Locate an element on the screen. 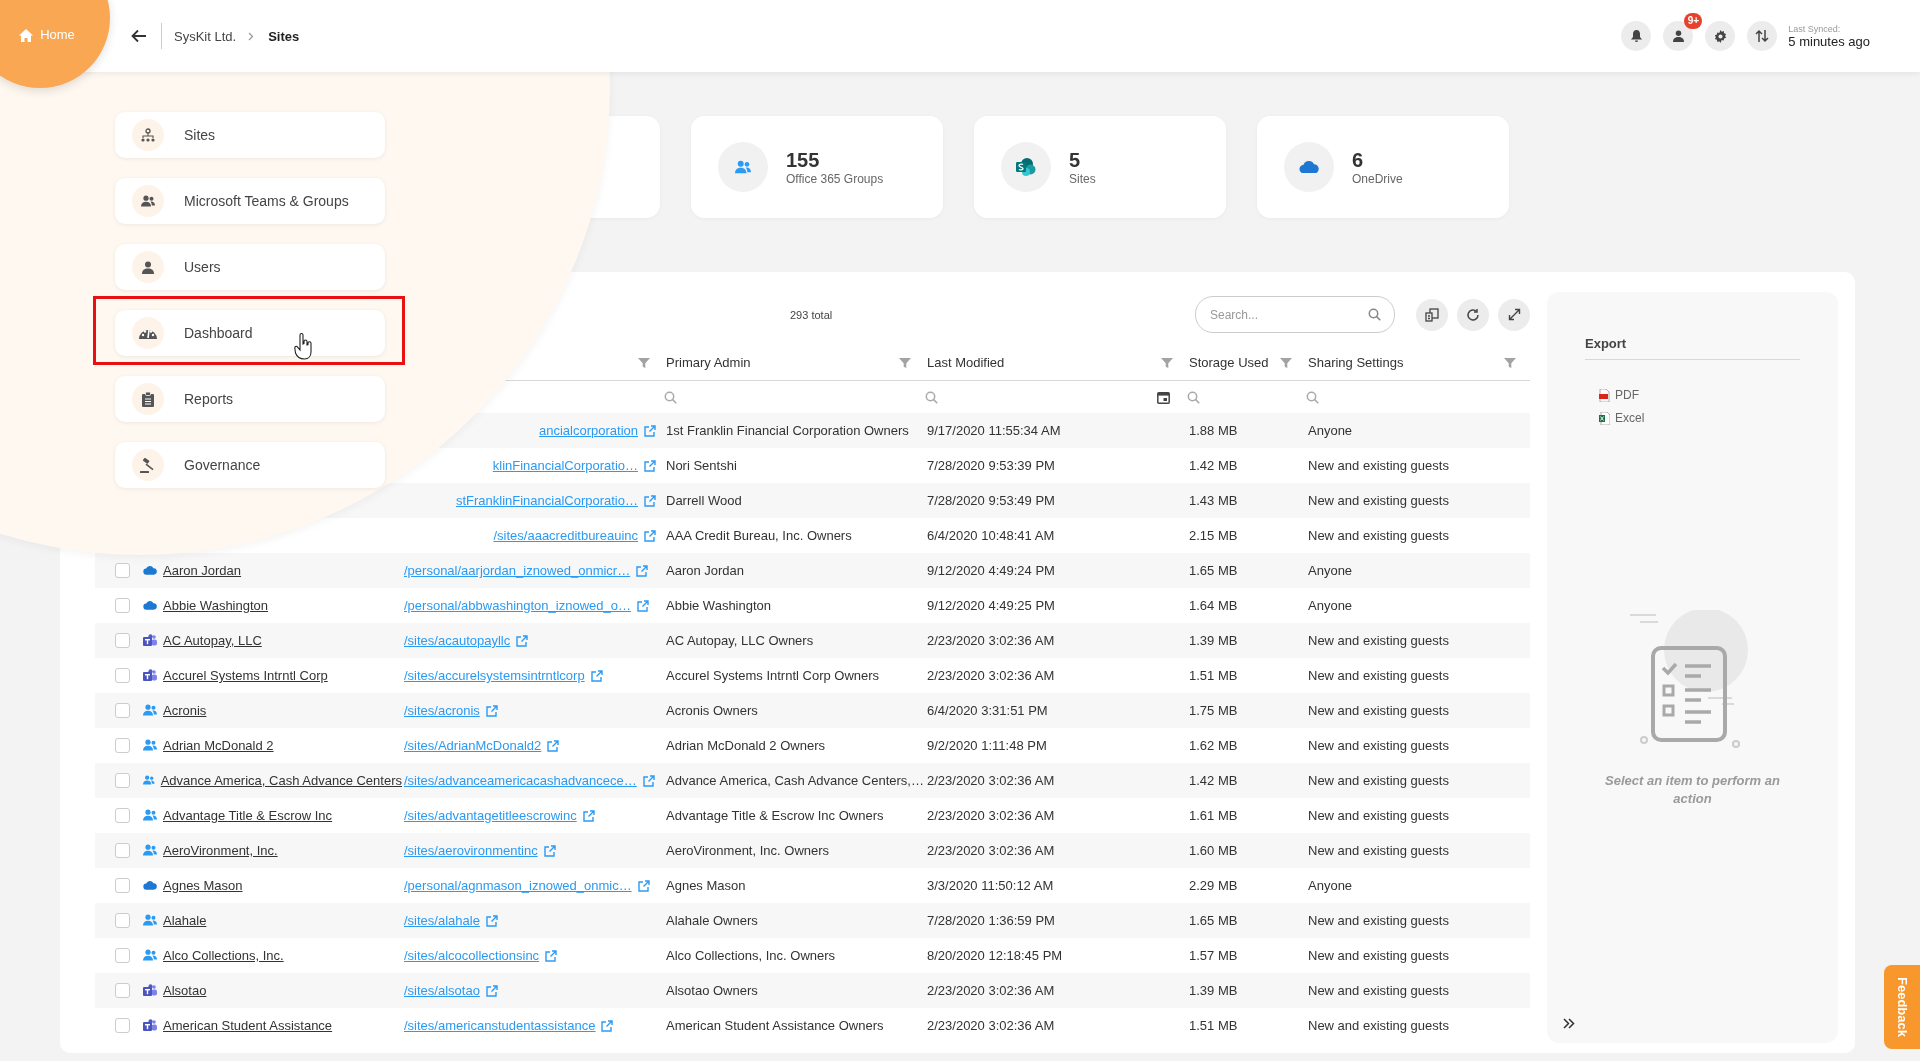 This screenshot has height=1061, width=1920. site-name-link: AeroVironment, Inc. is located at coordinates (220, 850).